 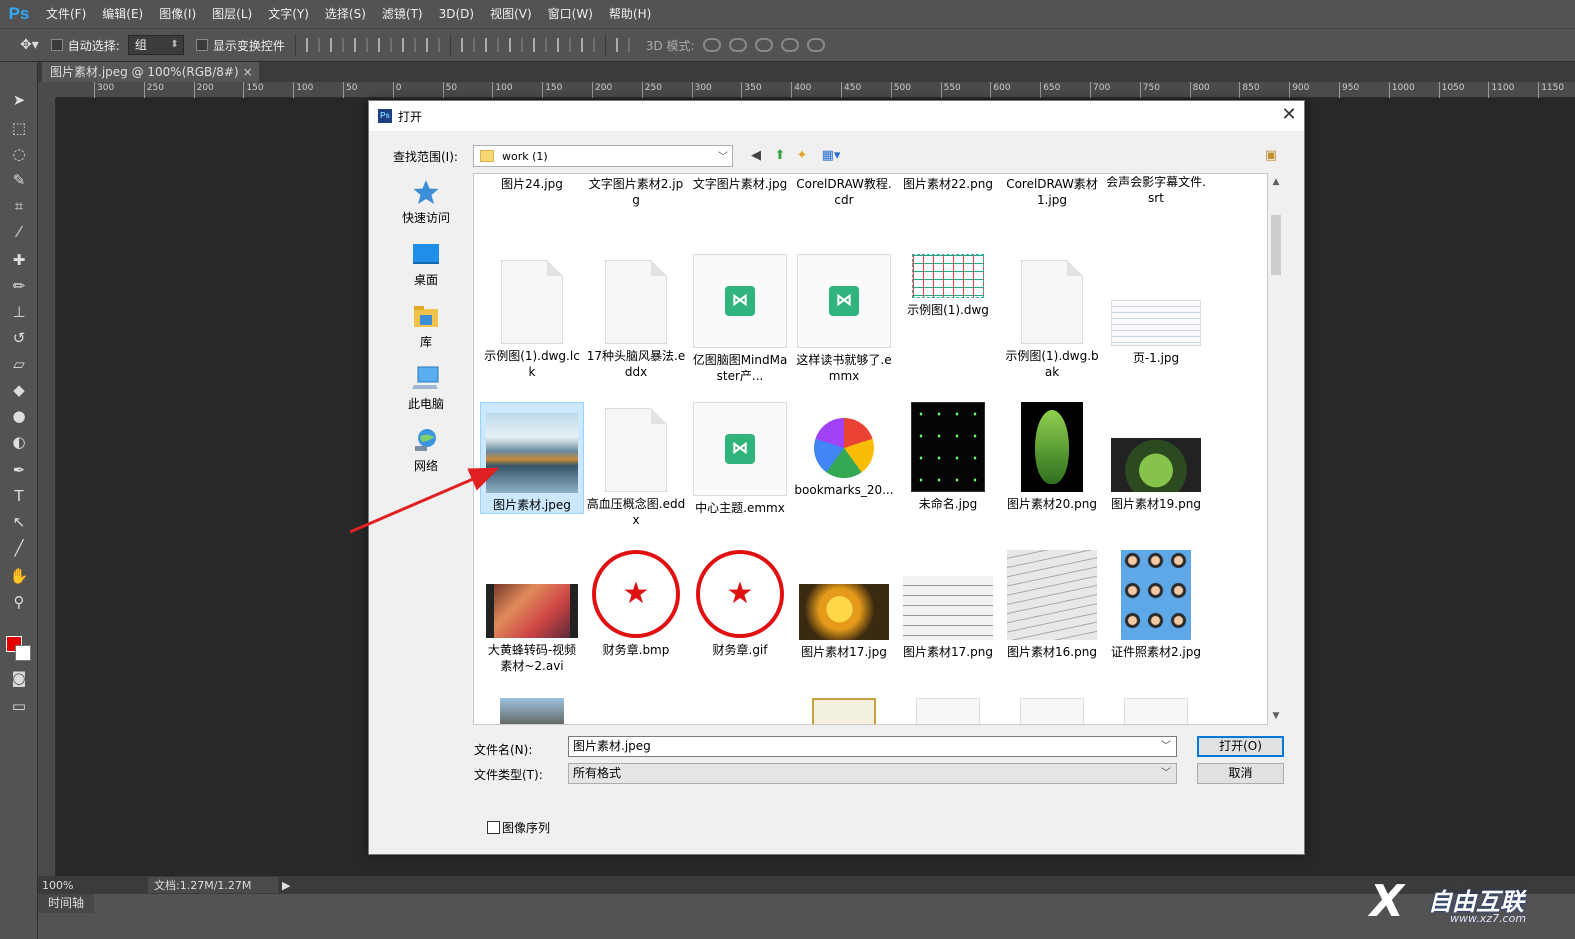 I want to click on line-tool-icon: ╱, so click(x=19, y=548).